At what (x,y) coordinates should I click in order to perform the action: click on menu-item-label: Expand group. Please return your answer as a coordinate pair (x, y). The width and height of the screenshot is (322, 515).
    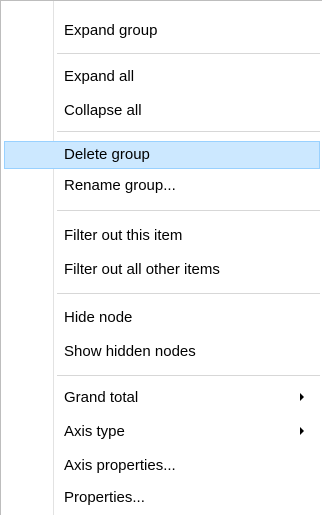
    Looking at the image, I should click on (111, 30).